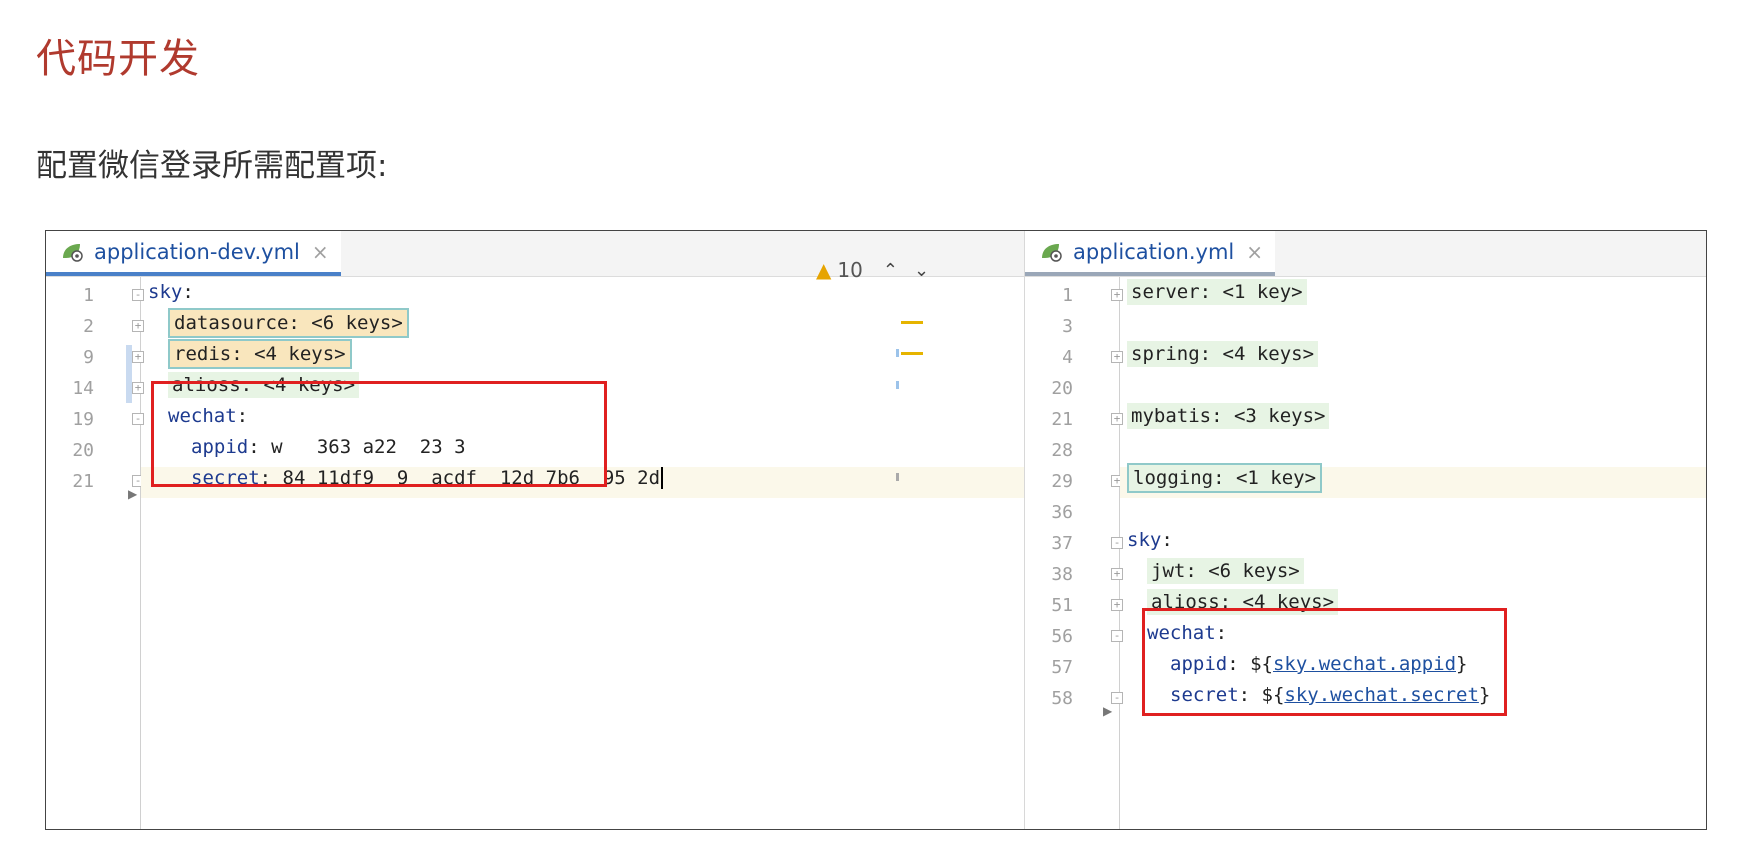 The width and height of the screenshot is (1742, 856). Describe the element at coordinates (897, 477) in the screenshot. I see `scroll-marker` at that location.